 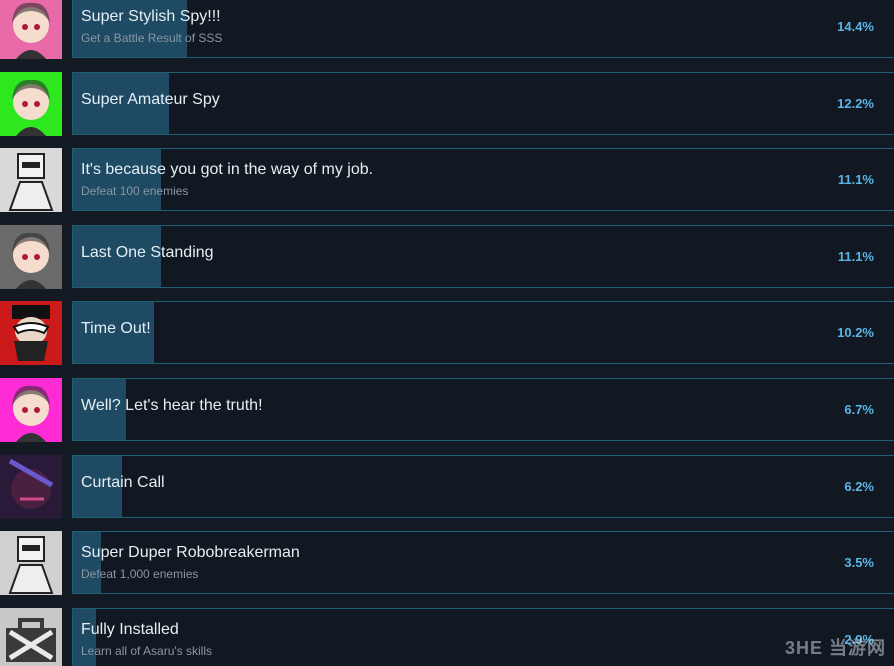 I want to click on achievement-description: Defeat 1,000 enemies, so click(x=140, y=574).